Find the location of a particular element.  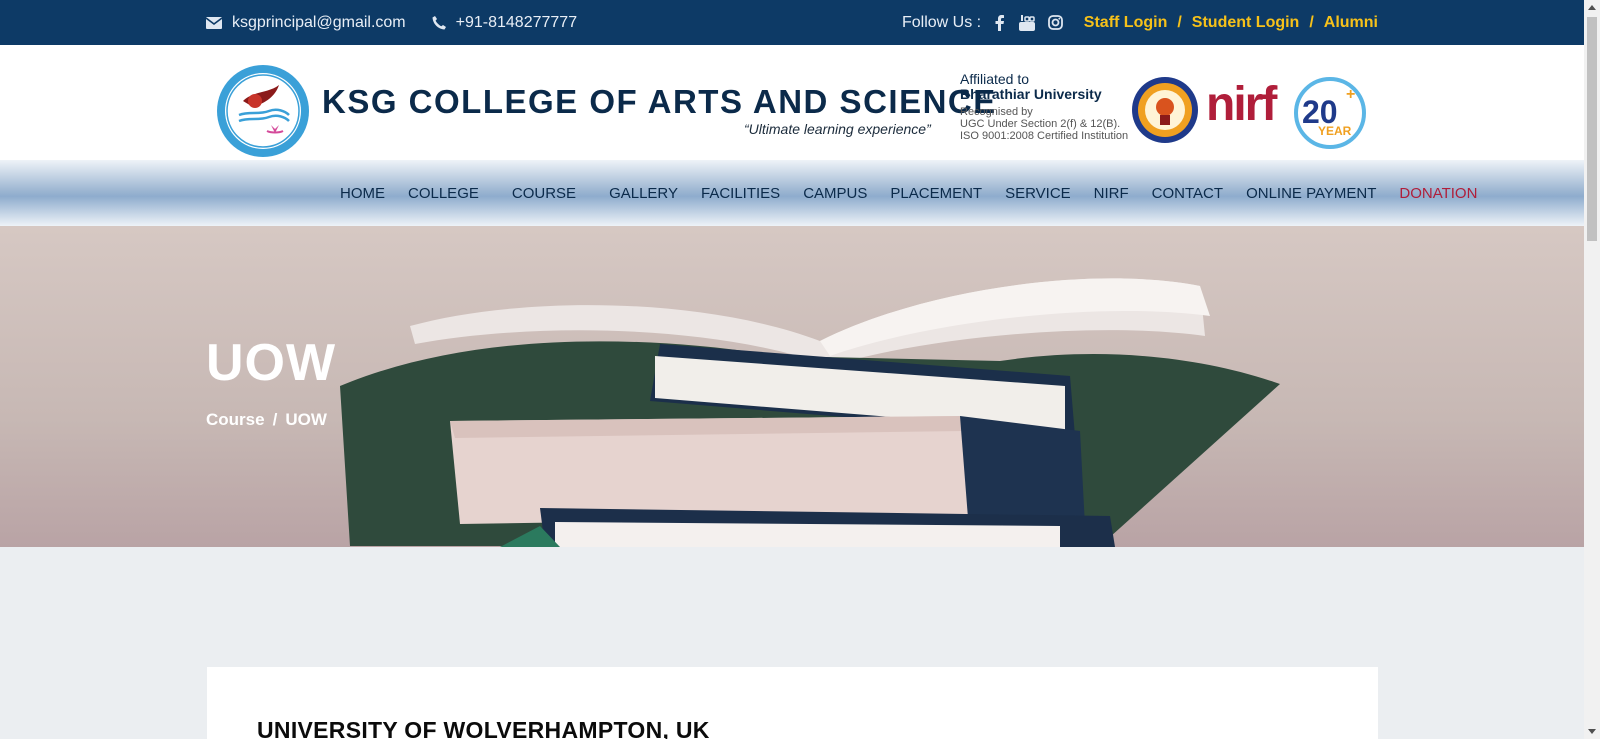

scrollbar-thumb is located at coordinates (1592, 129).